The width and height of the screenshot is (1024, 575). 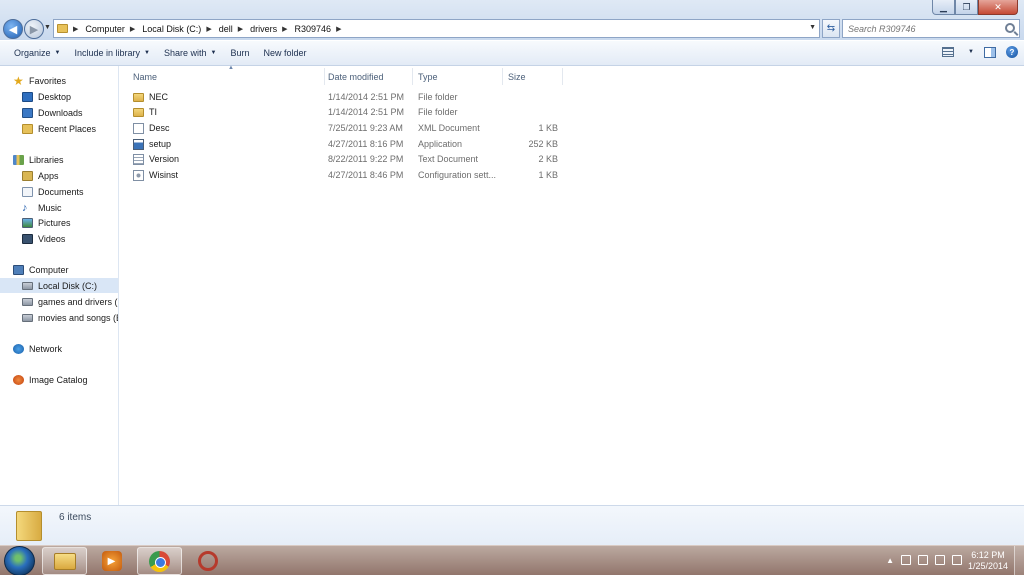 I want to click on organize-menu: Organize ▼, so click(x=43, y=53).